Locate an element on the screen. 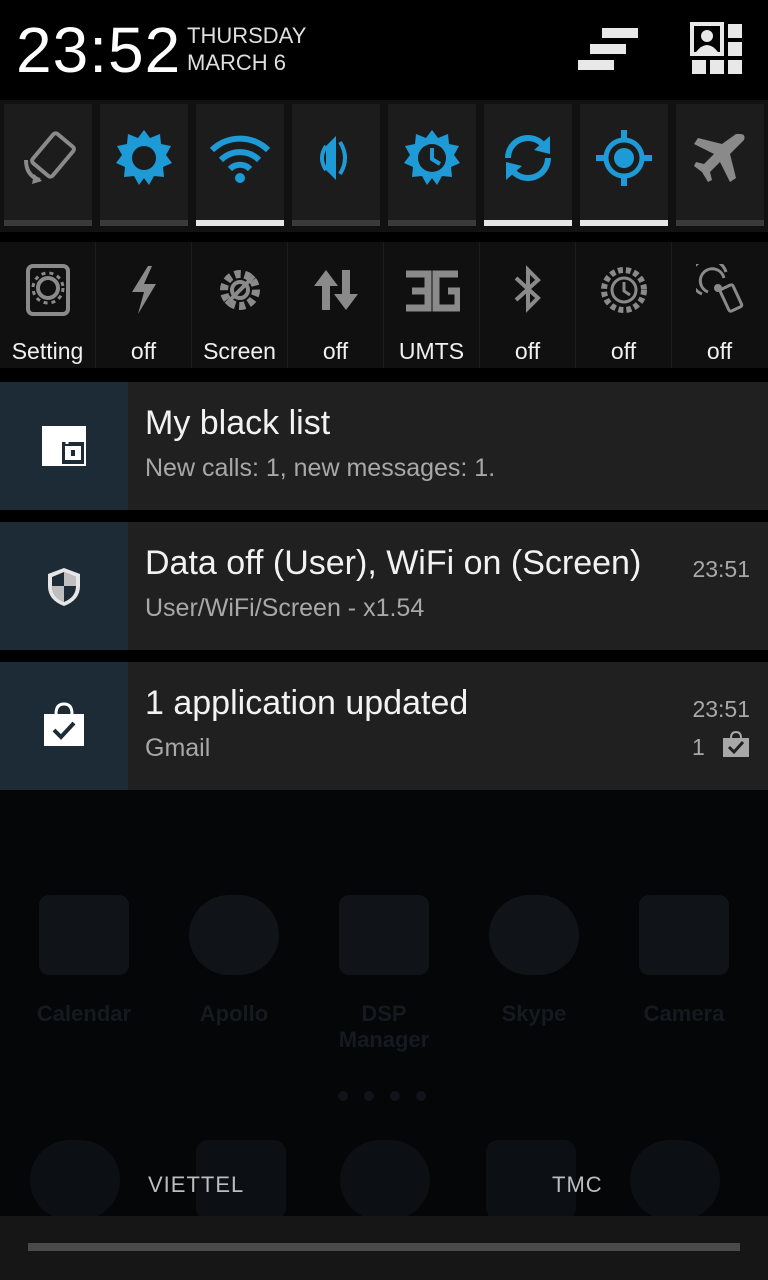  day-of-week: THURSDAY is located at coordinates (247, 35).